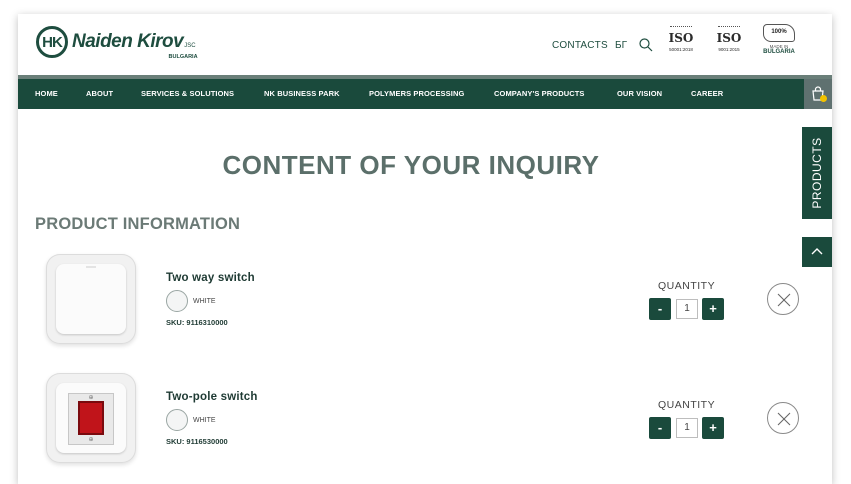  I want to click on made-in-country: BULGARIA, so click(779, 52).